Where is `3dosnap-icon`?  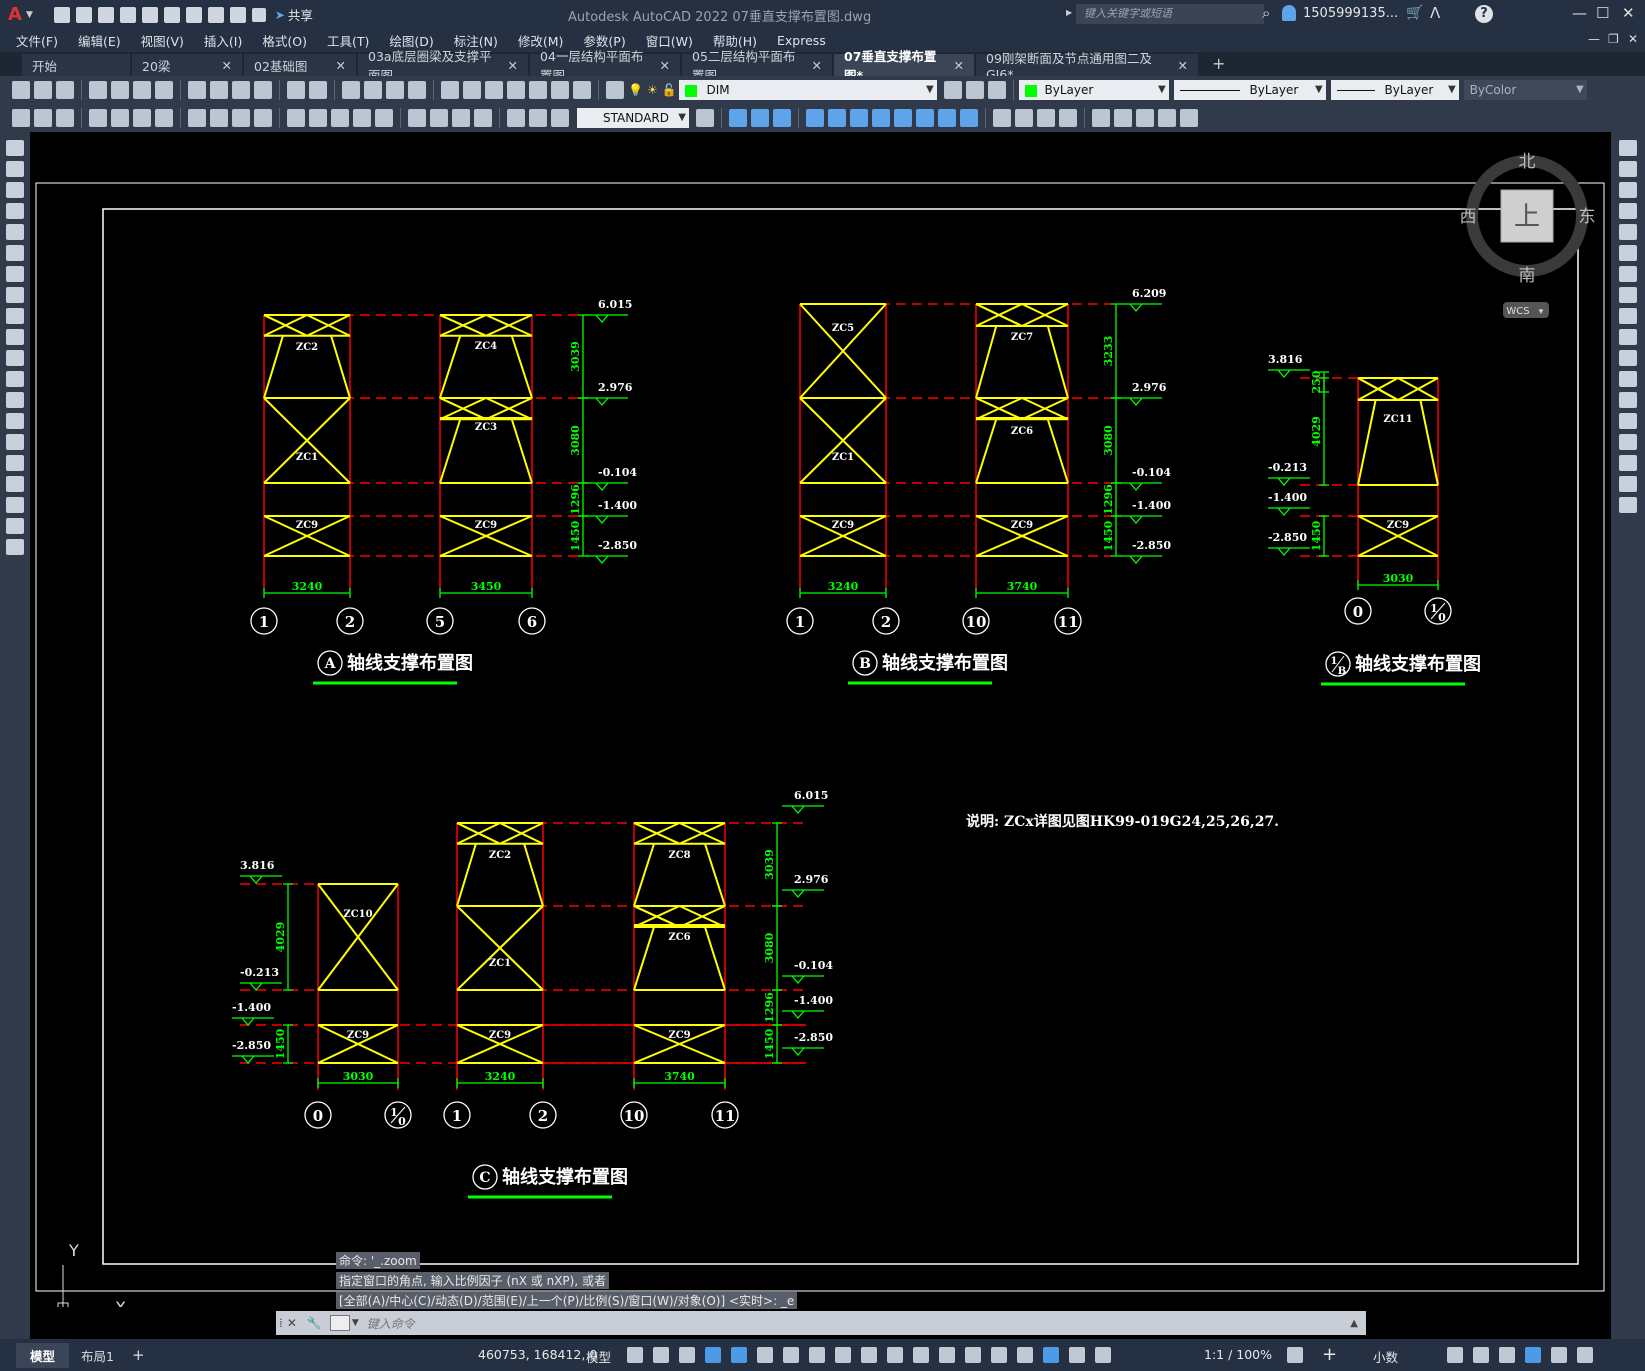
3dosnap-icon is located at coordinates (947, 1355).